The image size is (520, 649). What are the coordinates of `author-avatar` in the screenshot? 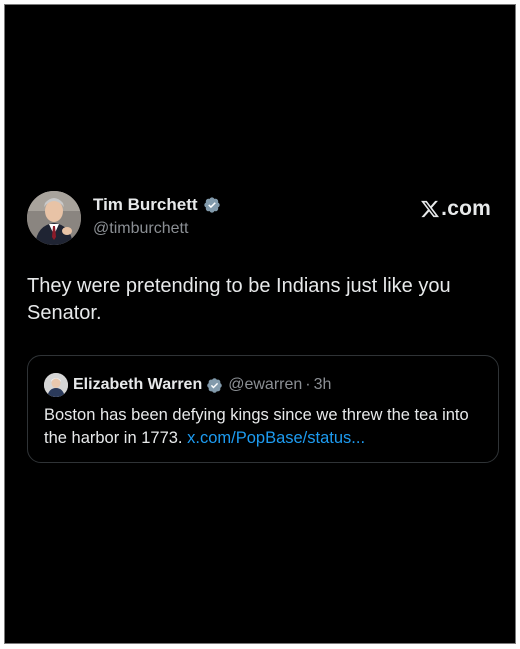 It's located at (54, 218).